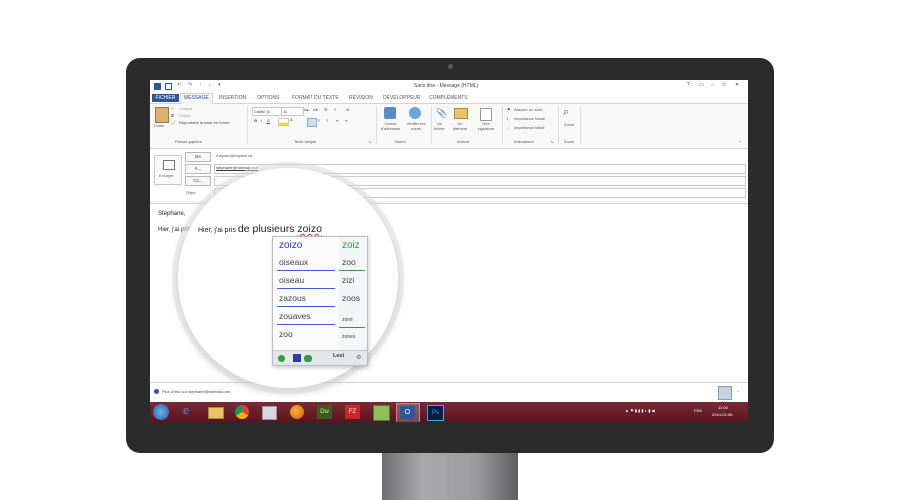 This screenshot has width=900, height=500. What do you see at coordinates (349, 262) in the screenshot?
I see `suggestion-item-secondary: zoo` at bounding box center [349, 262].